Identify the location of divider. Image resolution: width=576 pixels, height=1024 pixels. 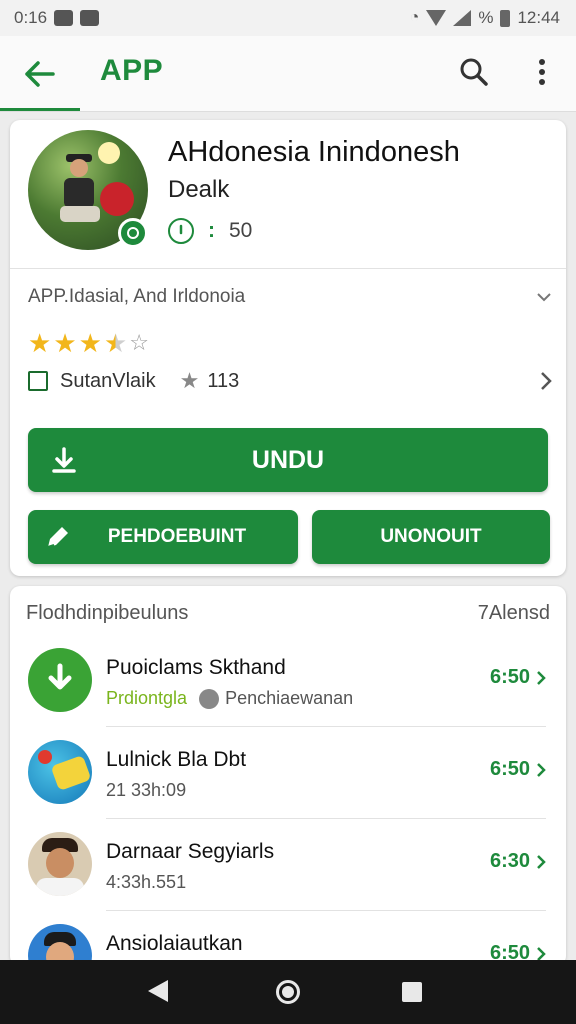
(288, 268).